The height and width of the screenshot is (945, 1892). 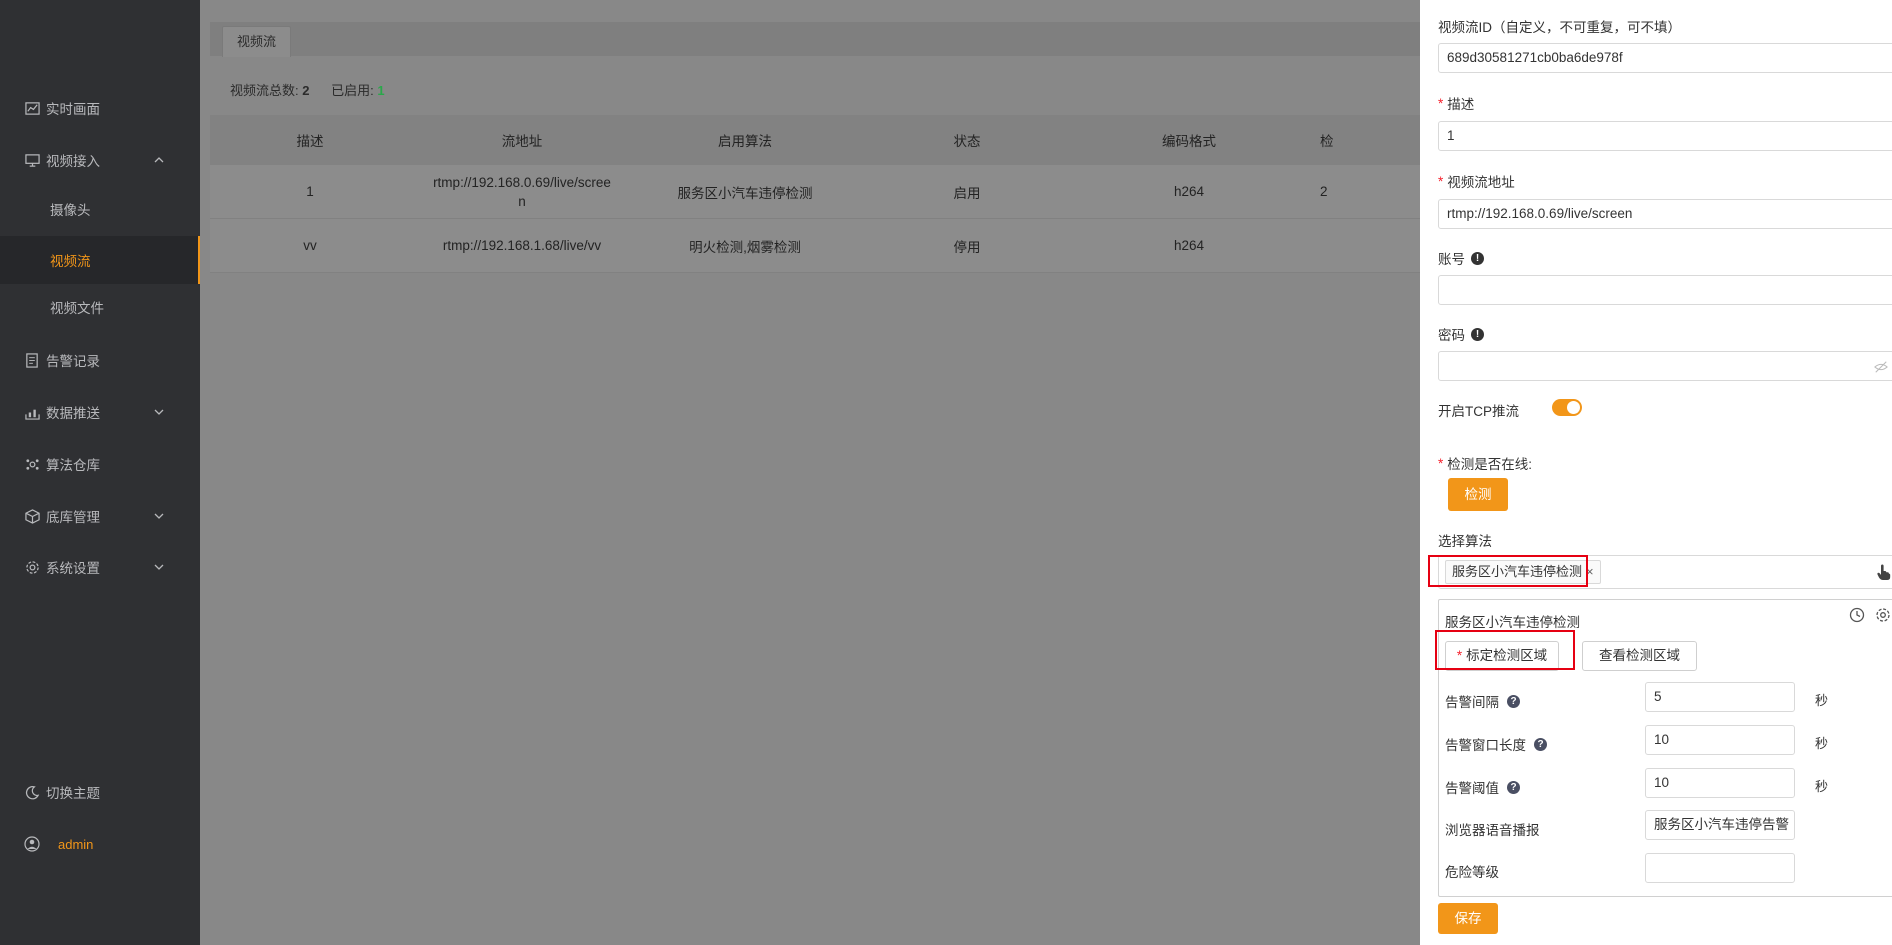 I want to click on sidebar-item-library: 底库管理, so click(x=100, y=516).